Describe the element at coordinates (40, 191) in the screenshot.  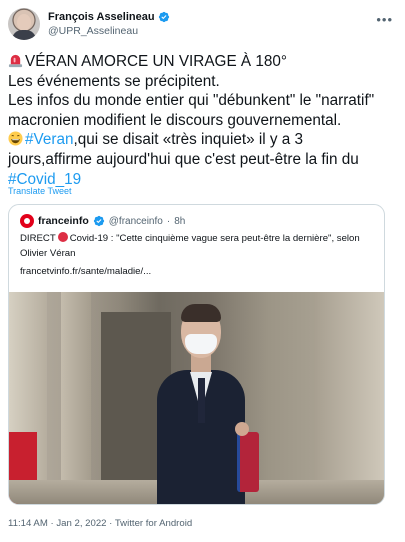
I see `translate-tweet-link: Translate Tweet` at that location.